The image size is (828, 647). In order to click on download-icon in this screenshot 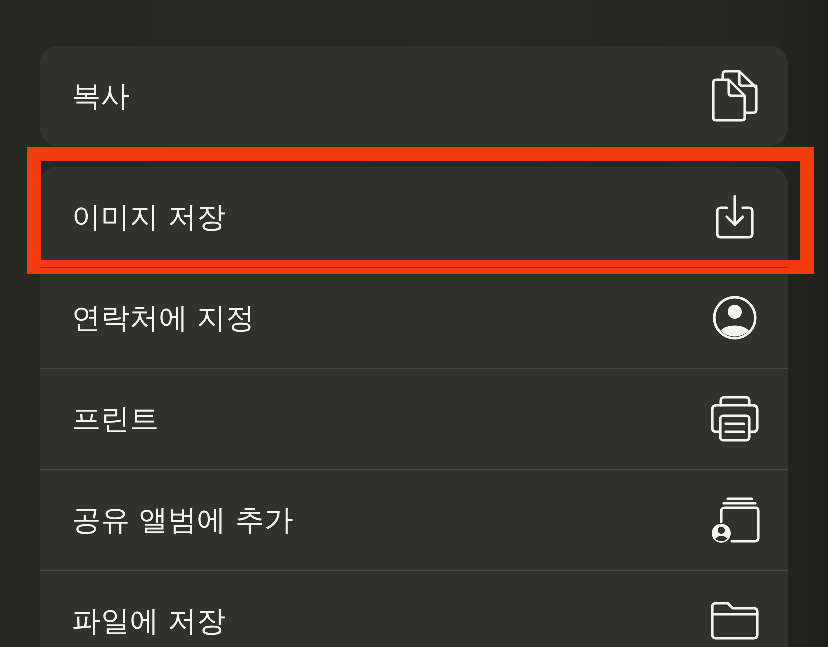, I will do `click(735, 217)`.